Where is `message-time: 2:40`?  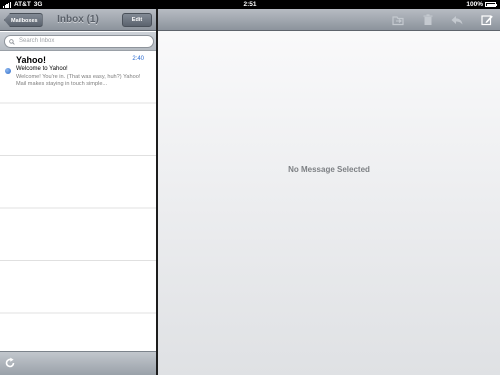 message-time: 2:40 is located at coordinates (138, 59).